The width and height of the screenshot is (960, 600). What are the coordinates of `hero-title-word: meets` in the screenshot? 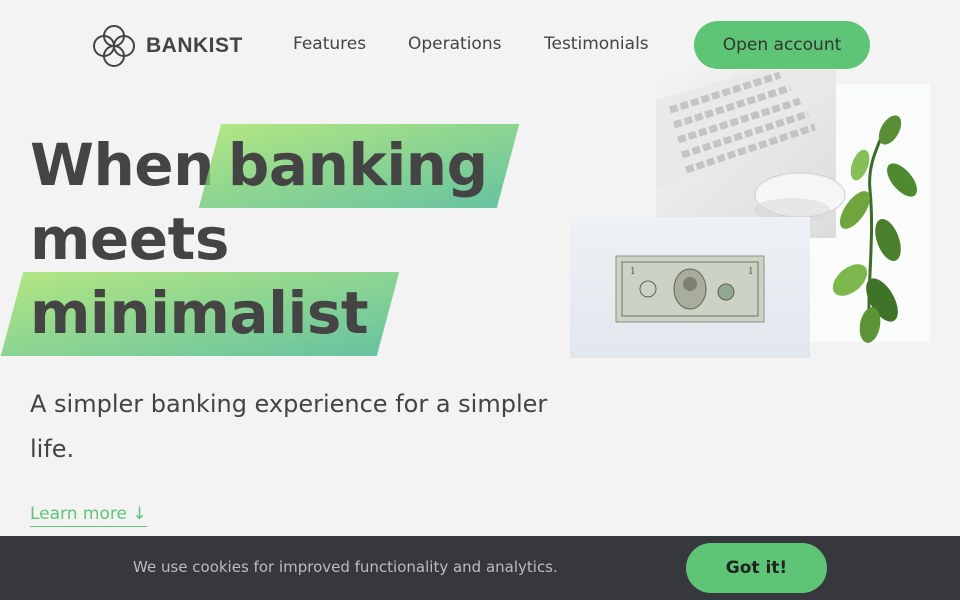 It's located at (129, 239).